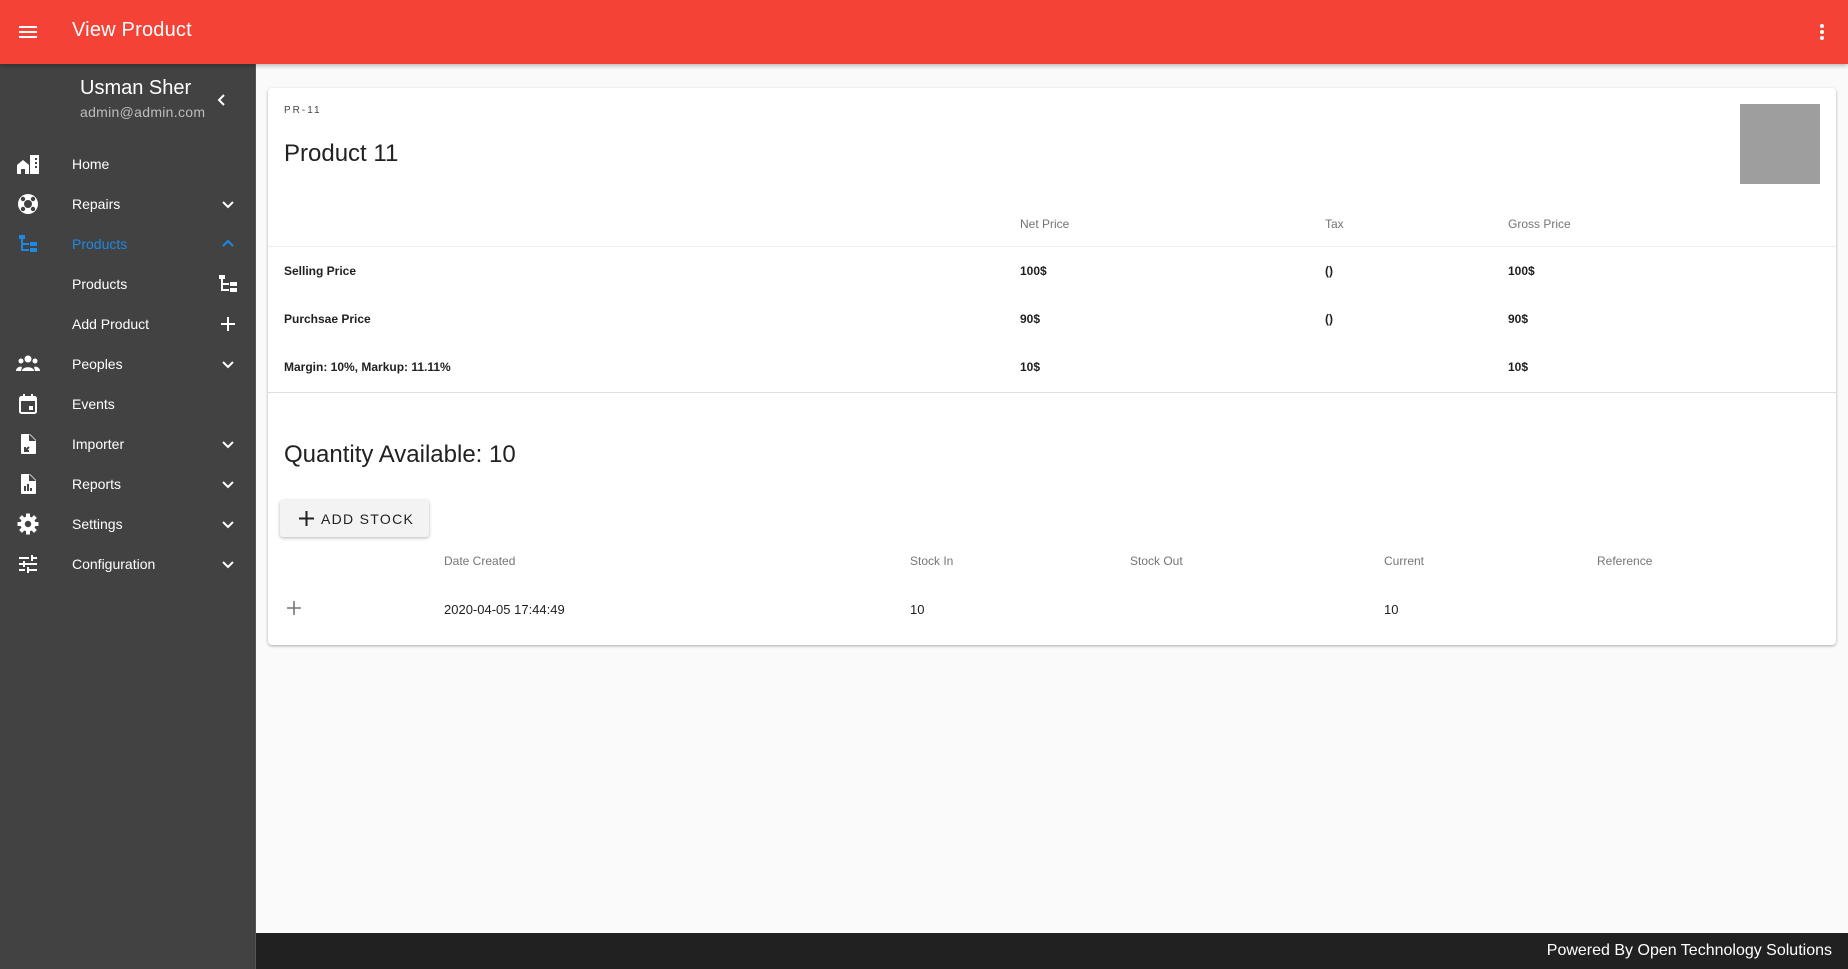  I want to click on current-stock: 10, so click(1391, 609).